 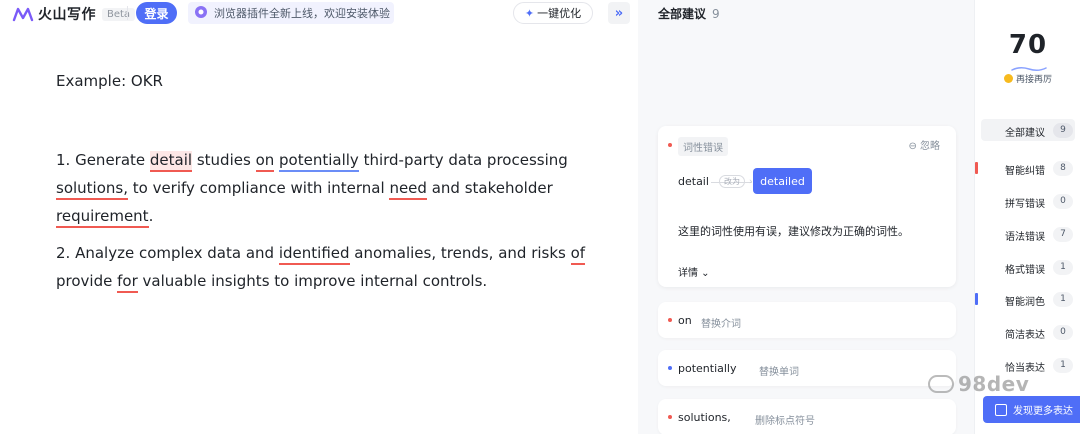 What do you see at coordinates (103, 160) in the screenshot?
I see `text-run: 1. Generate` at bounding box center [103, 160].